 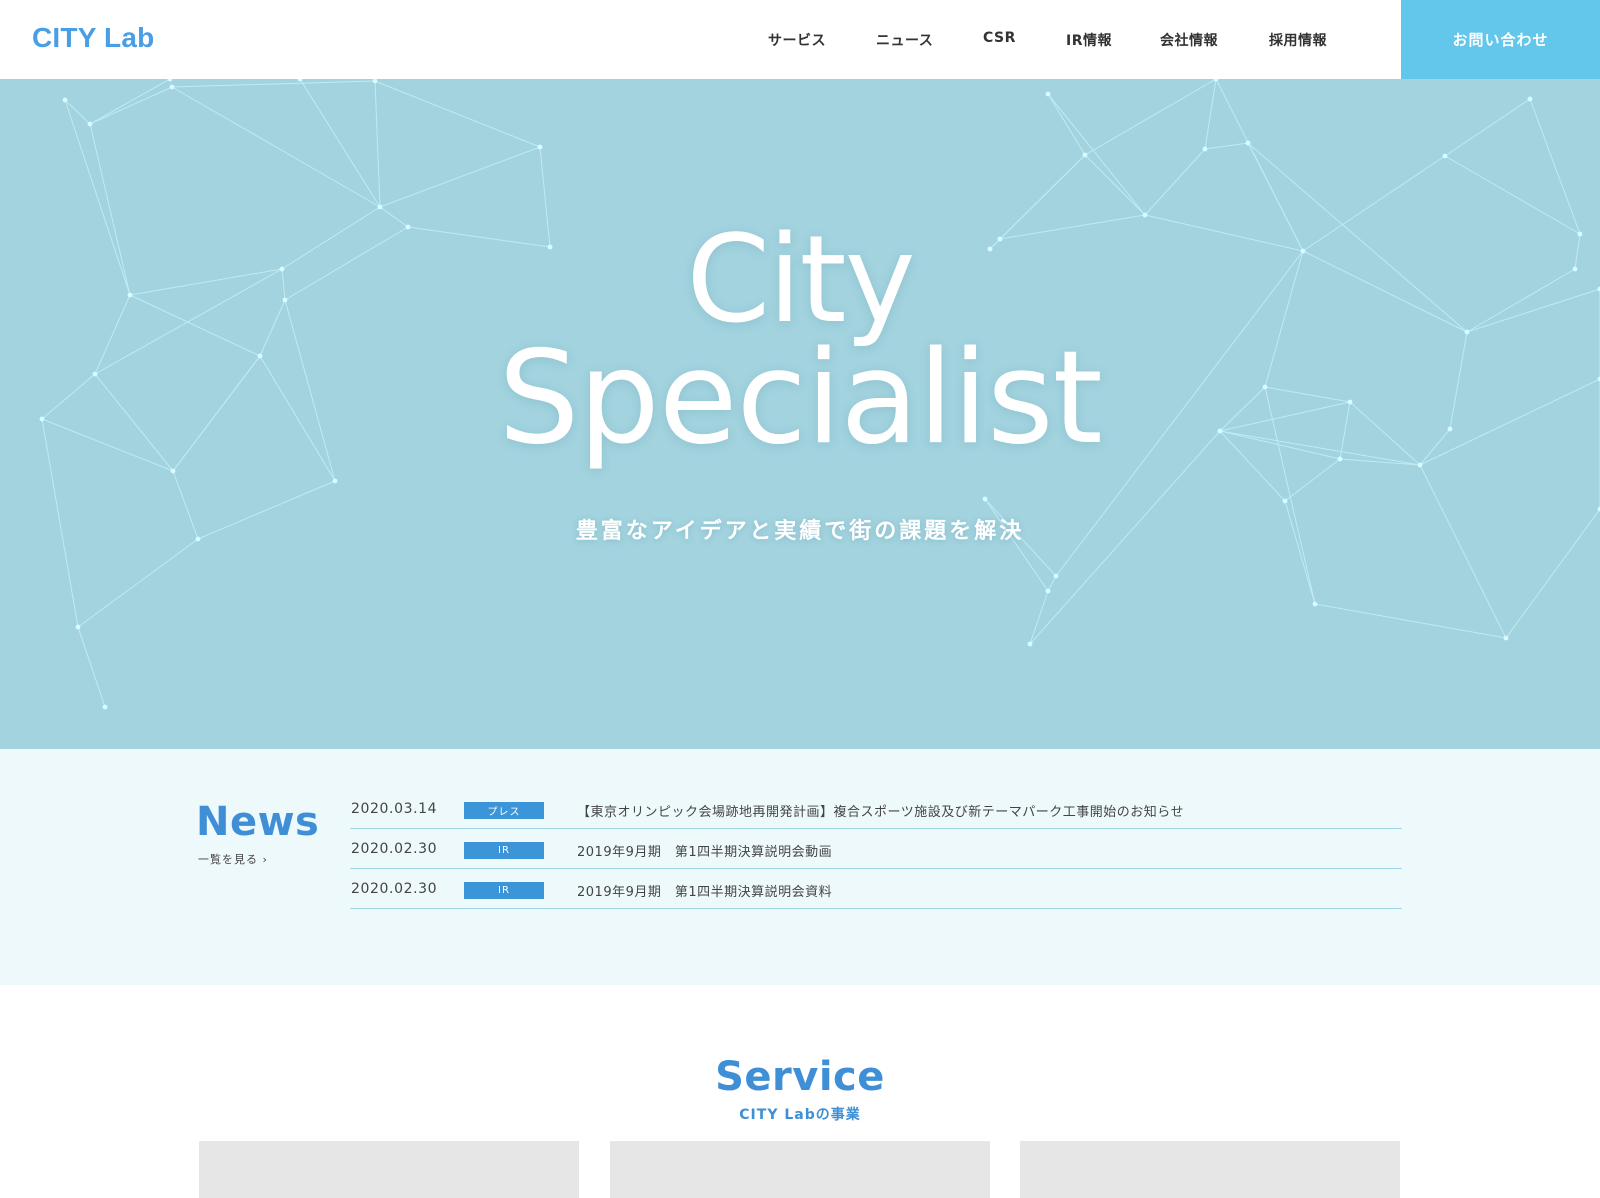 I want to click on hero-subtitle: 豊富なアイデアと実績で街の課題を解決, so click(x=800, y=531).